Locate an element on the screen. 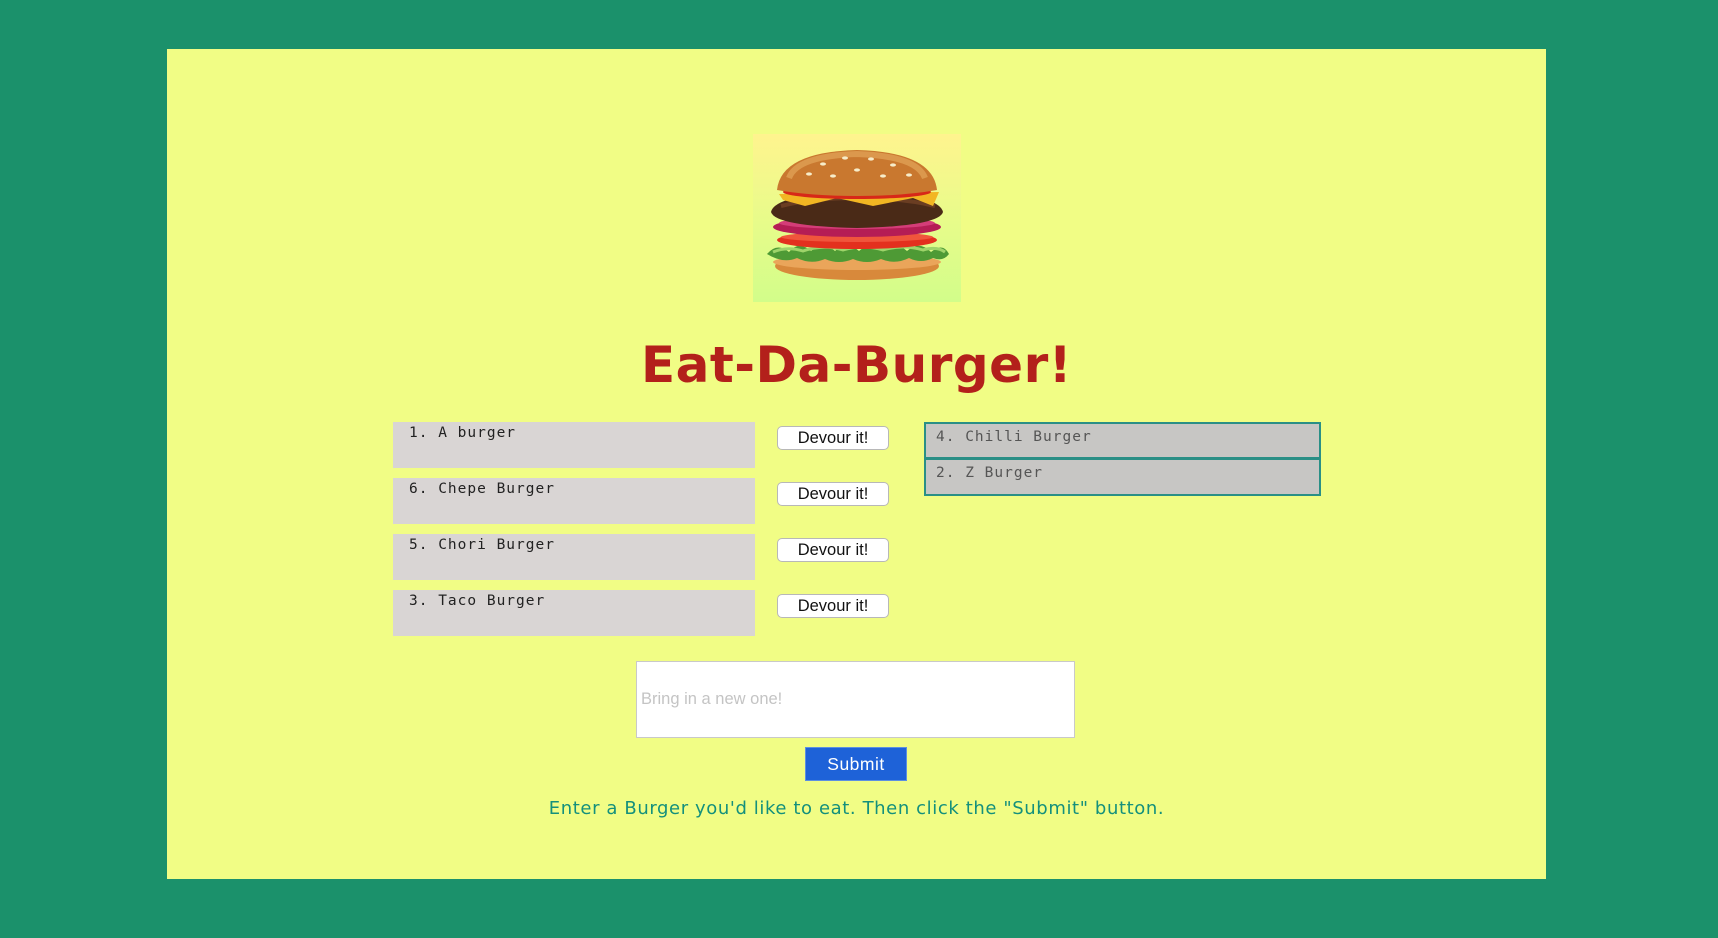 This screenshot has height=938, width=1718. burger-name: 6. Chepe Burger is located at coordinates (574, 501).